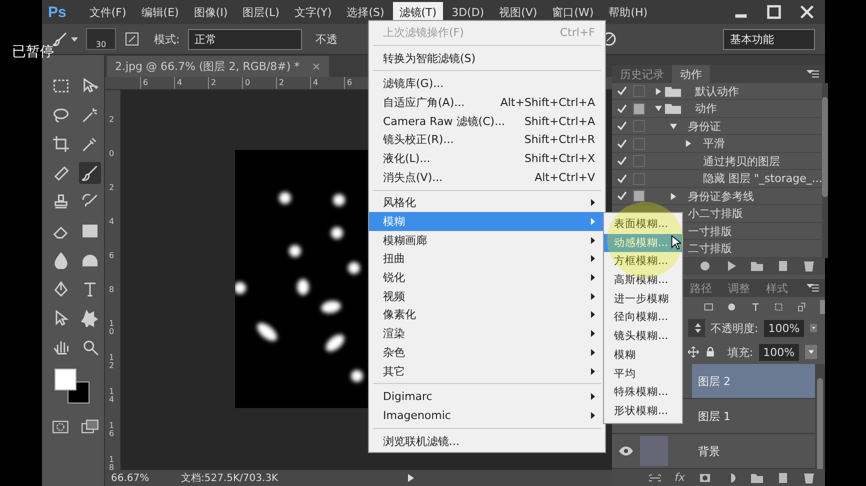  What do you see at coordinates (487, 277) in the screenshot?
I see `menu-item: 锐化` at bounding box center [487, 277].